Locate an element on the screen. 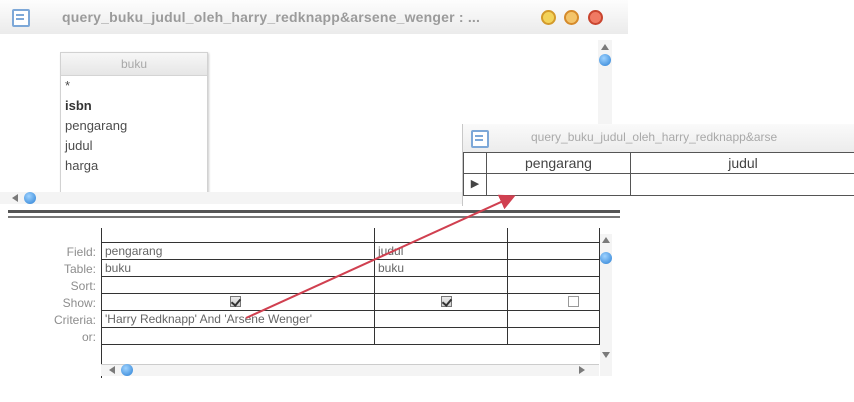  field-list-title: buku is located at coordinates (134, 64).